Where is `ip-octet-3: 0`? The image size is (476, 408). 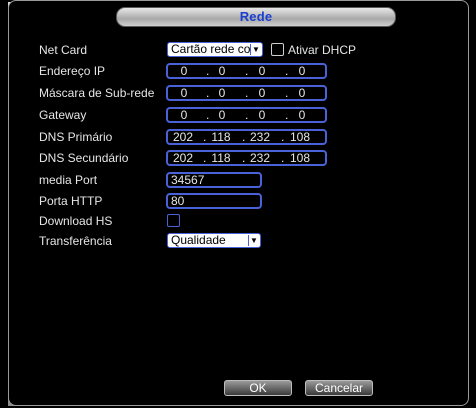
ip-octet-3: 0 is located at coordinates (262, 71).